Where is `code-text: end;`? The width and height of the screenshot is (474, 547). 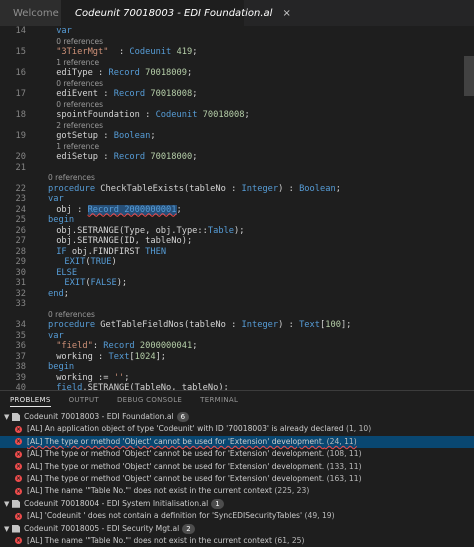 code-text: end; is located at coordinates (58, 294).